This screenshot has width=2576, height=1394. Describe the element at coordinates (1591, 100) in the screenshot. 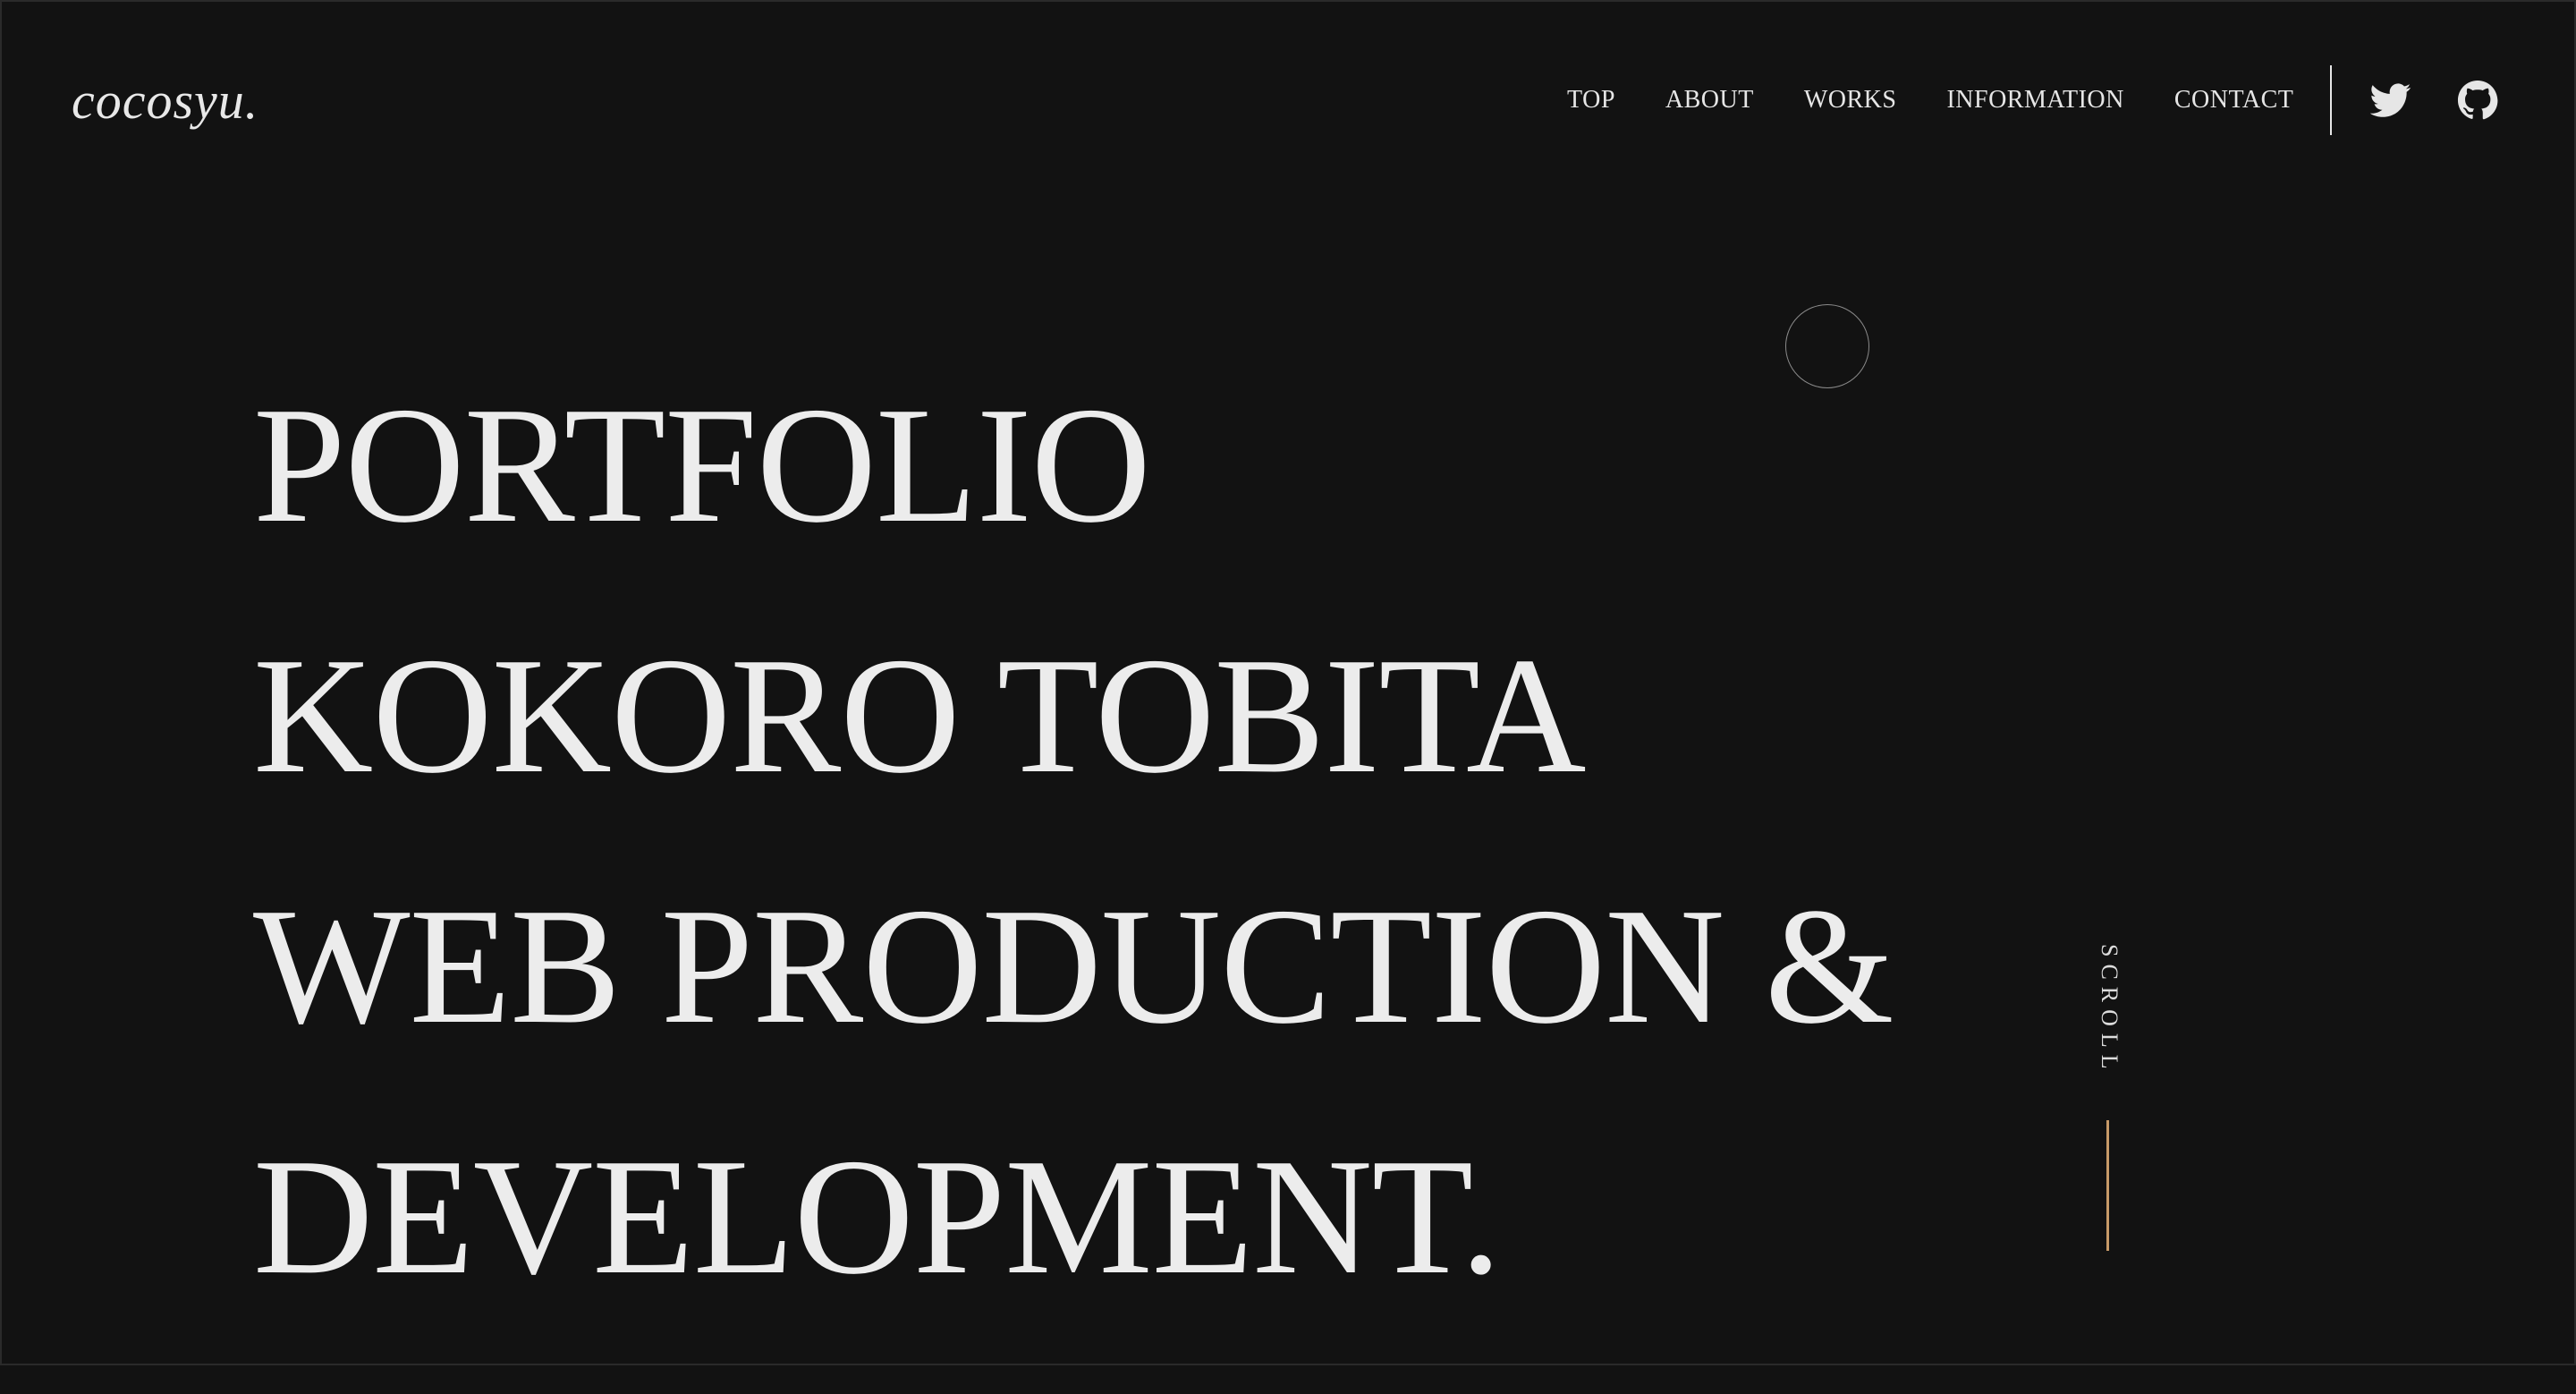

I see `nav-top-link: TOP` at that location.